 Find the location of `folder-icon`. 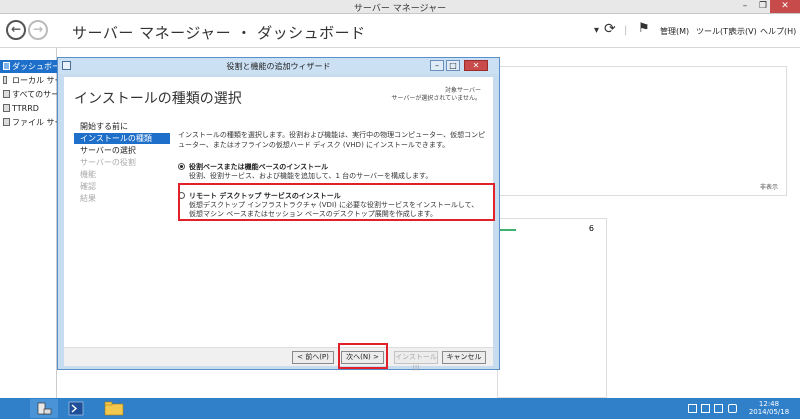

folder-icon is located at coordinates (114, 408).